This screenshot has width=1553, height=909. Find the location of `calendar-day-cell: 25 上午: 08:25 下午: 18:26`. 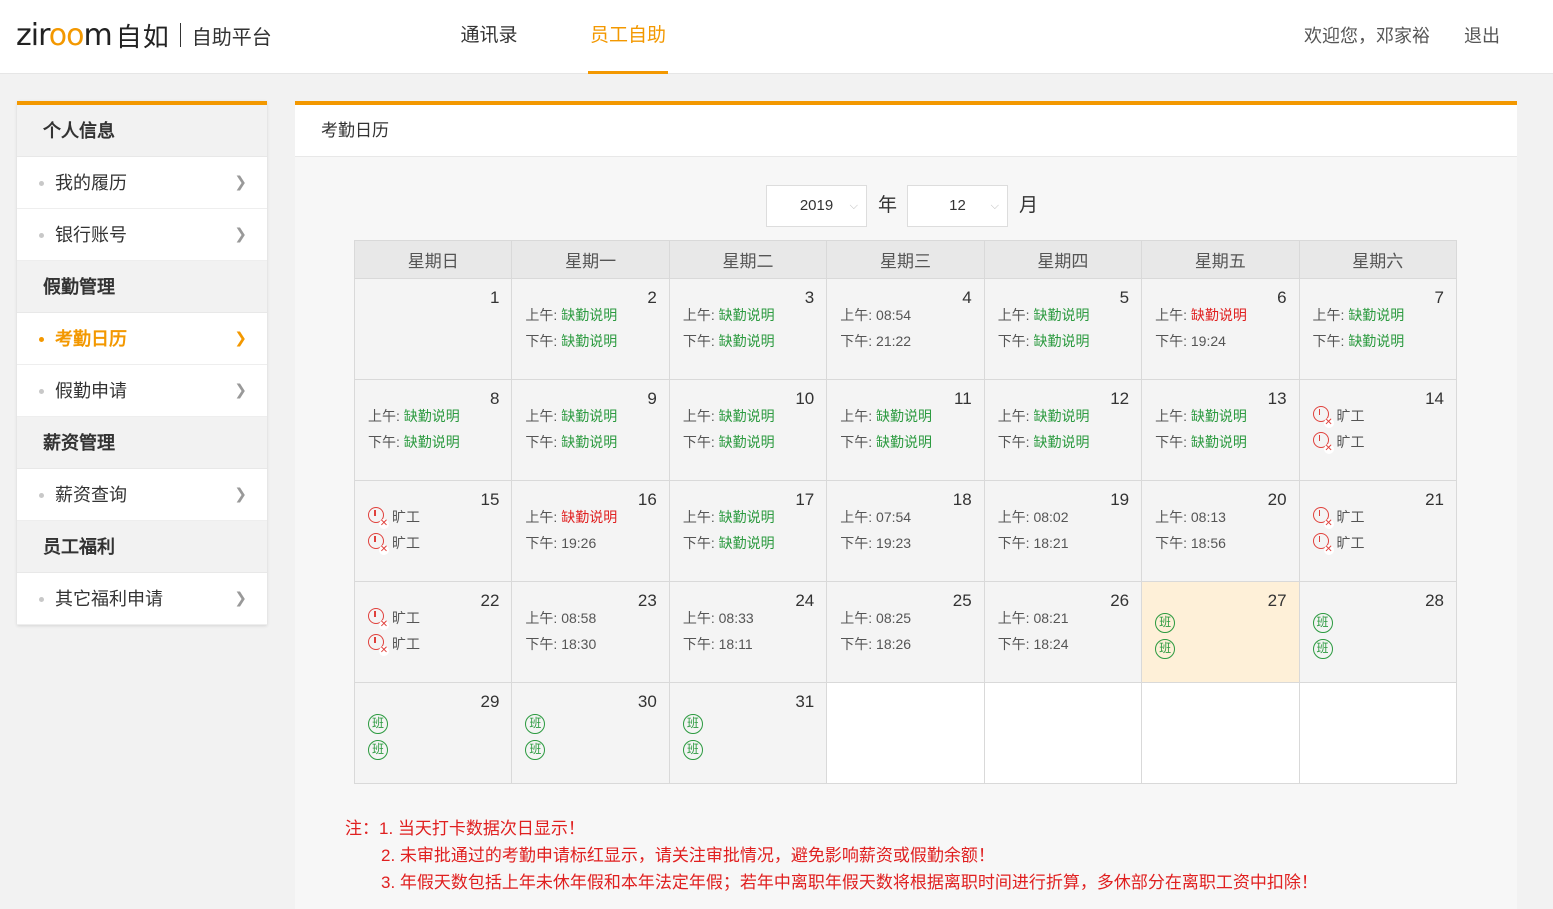

calendar-day-cell: 25 上午: 08:25 下午: 18:26 is located at coordinates (905, 632).